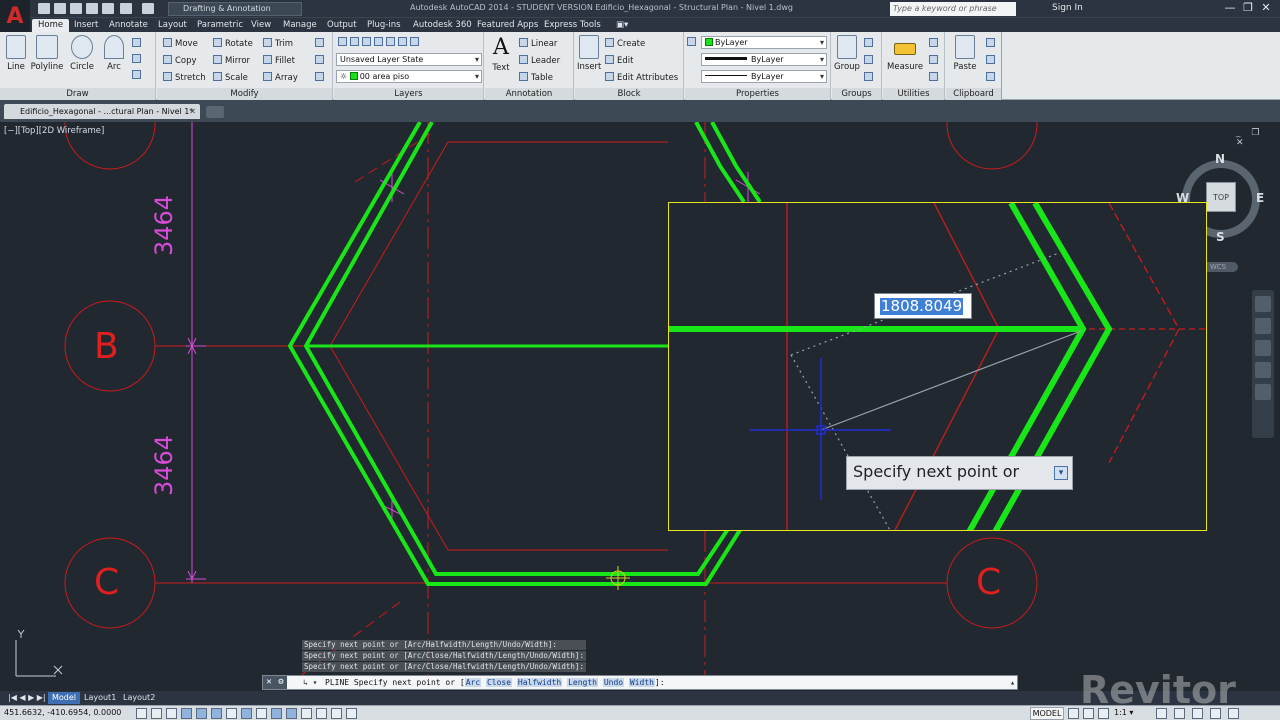 This screenshot has width=1280, height=720. What do you see at coordinates (336, 713) in the screenshot?
I see `selection-cycling-icon` at bounding box center [336, 713].